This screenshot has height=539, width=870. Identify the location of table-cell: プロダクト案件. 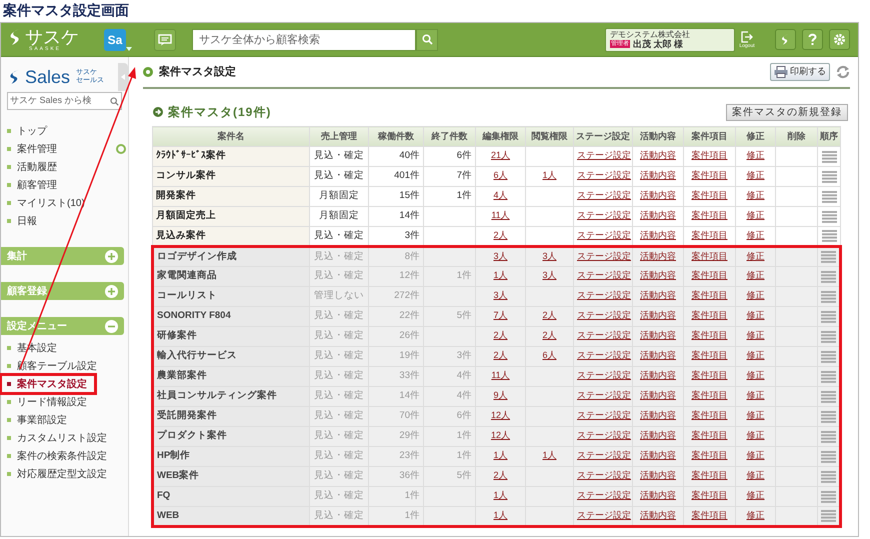
(231, 436).